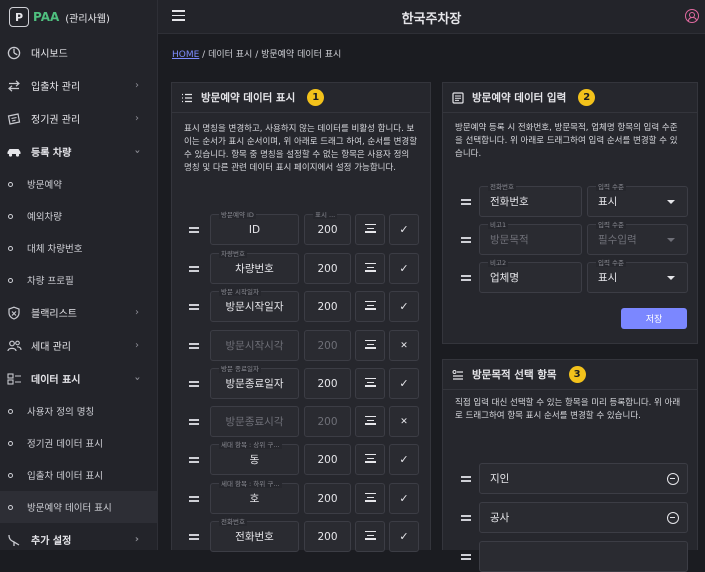 The height and width of the screenshot is (572, 705). Describe the element at coordinates (78, 216) in the screenshot. I see `sidebar-subitem-exception-vehicle: 예외차량` at that location.